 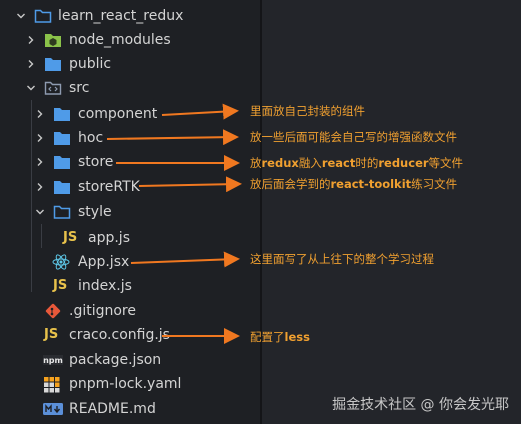 I want to click on arrow-app-jsx, so click(x=185, y=259).